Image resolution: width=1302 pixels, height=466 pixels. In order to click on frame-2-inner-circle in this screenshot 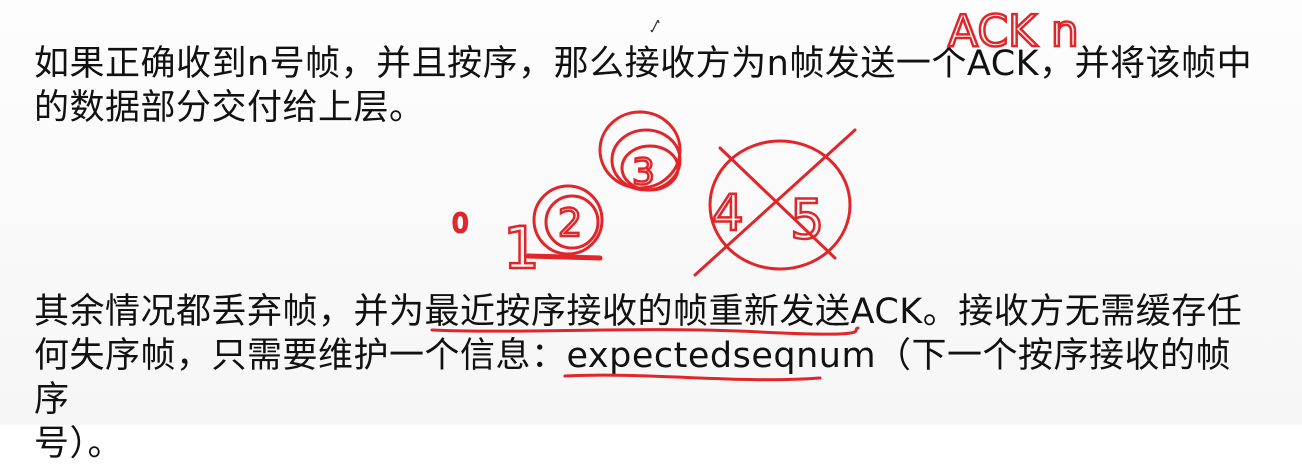, I will do `click(572, 222)`.